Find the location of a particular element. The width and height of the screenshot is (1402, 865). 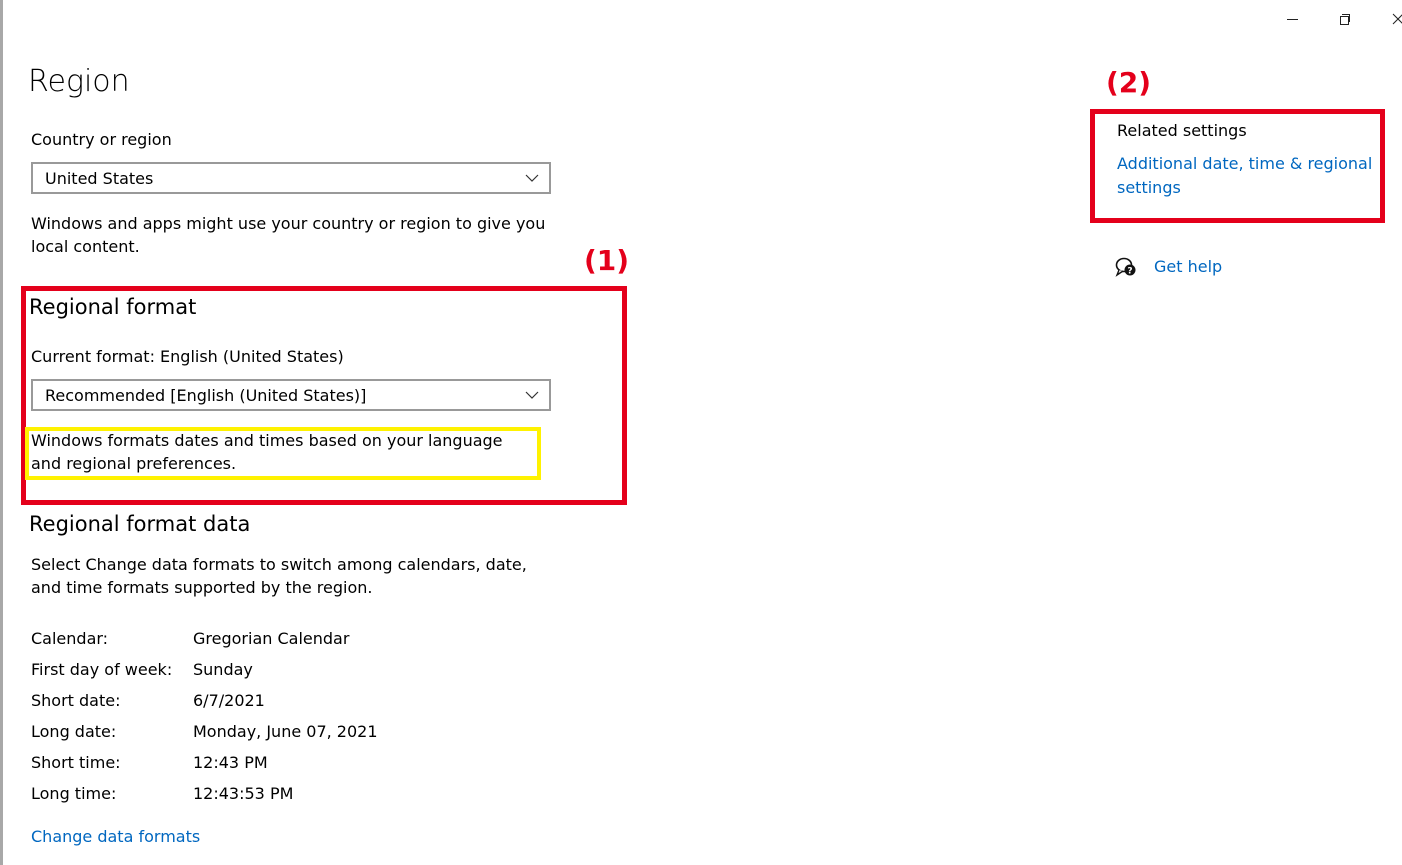

country-label: Country or region is located at coordinates (101, 139).